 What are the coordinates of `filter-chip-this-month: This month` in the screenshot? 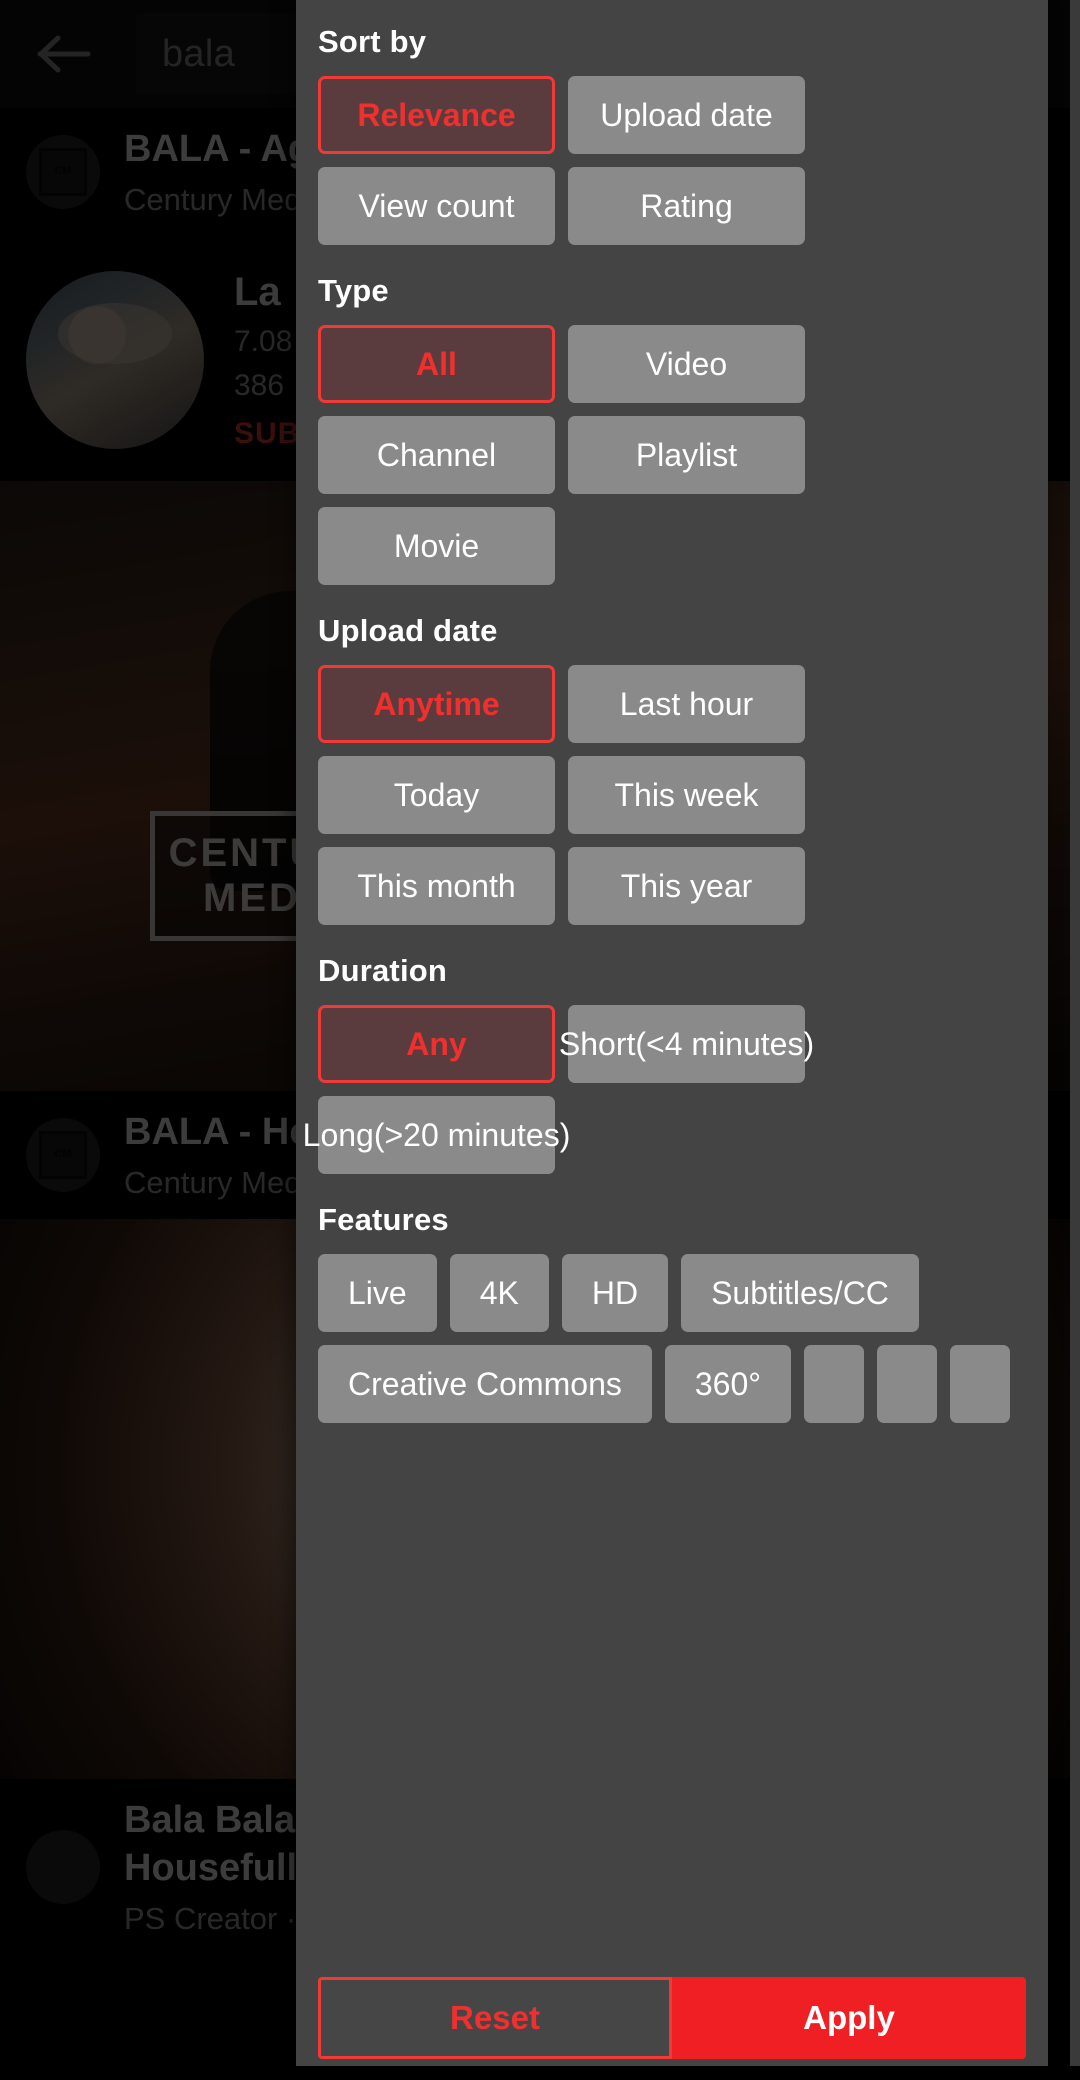 It's located at (436, 886).